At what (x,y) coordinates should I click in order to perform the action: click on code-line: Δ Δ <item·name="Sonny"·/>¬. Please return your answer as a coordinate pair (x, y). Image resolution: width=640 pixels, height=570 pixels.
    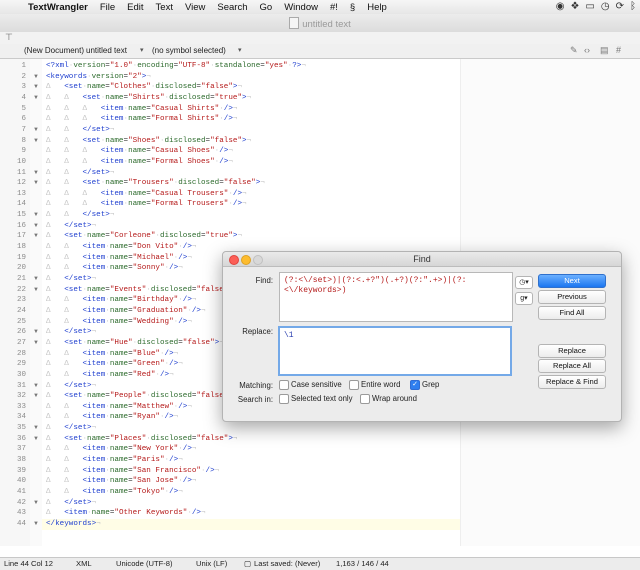
    Looking at the image, I should click on (114, 268).